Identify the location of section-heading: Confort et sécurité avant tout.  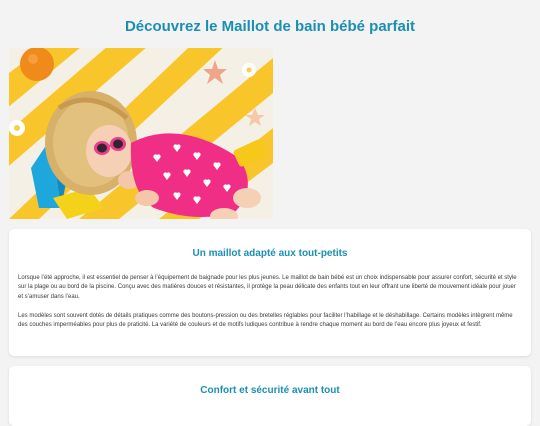
(270, 390).